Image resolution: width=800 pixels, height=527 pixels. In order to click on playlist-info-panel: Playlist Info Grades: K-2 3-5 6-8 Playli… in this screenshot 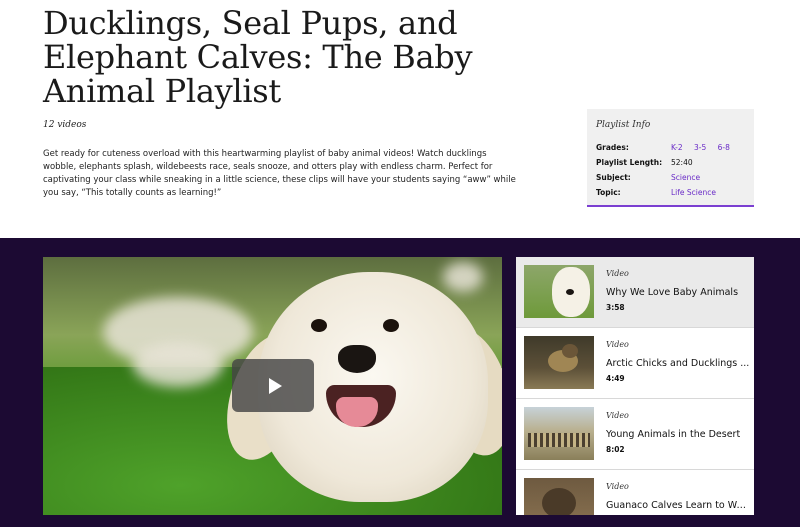, I will do `click(670, 158)`.